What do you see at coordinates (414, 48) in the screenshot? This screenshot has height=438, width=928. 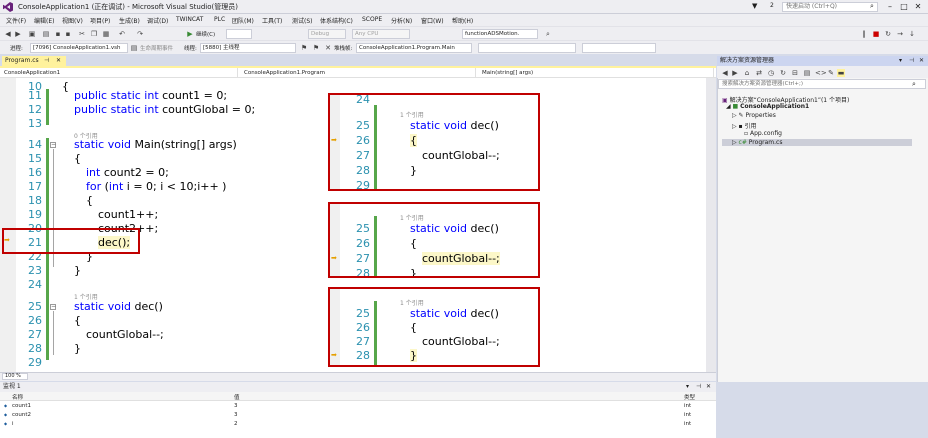 I see `stack-frame-select: ConsoleApplication1.Program.Main` at bounding box center [414, 48].